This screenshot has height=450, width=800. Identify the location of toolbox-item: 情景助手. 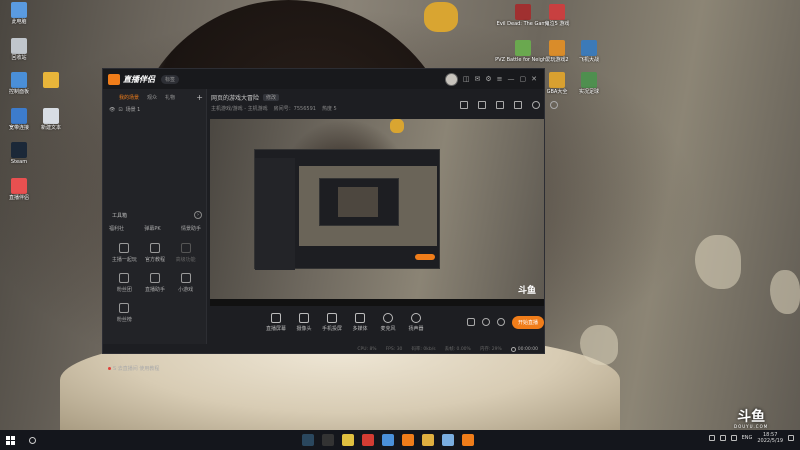
(191, 228).